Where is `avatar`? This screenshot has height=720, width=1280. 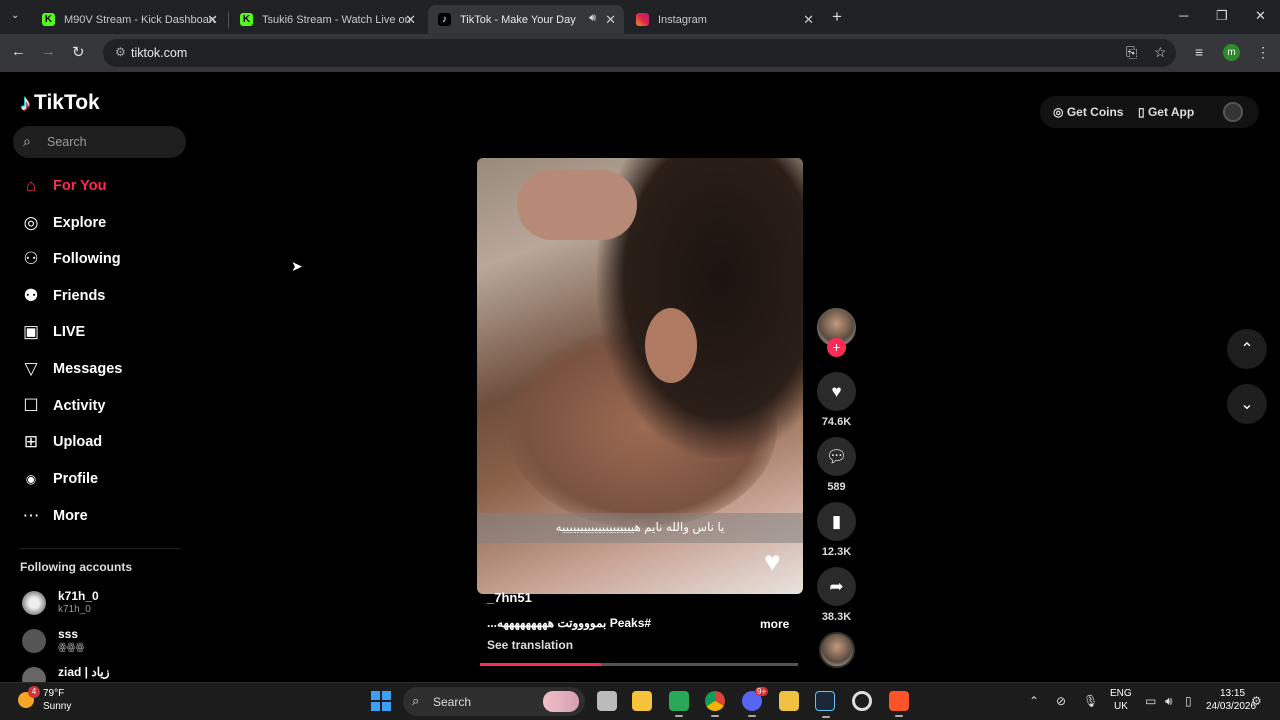 avatar is located at coordinates (34, 641).